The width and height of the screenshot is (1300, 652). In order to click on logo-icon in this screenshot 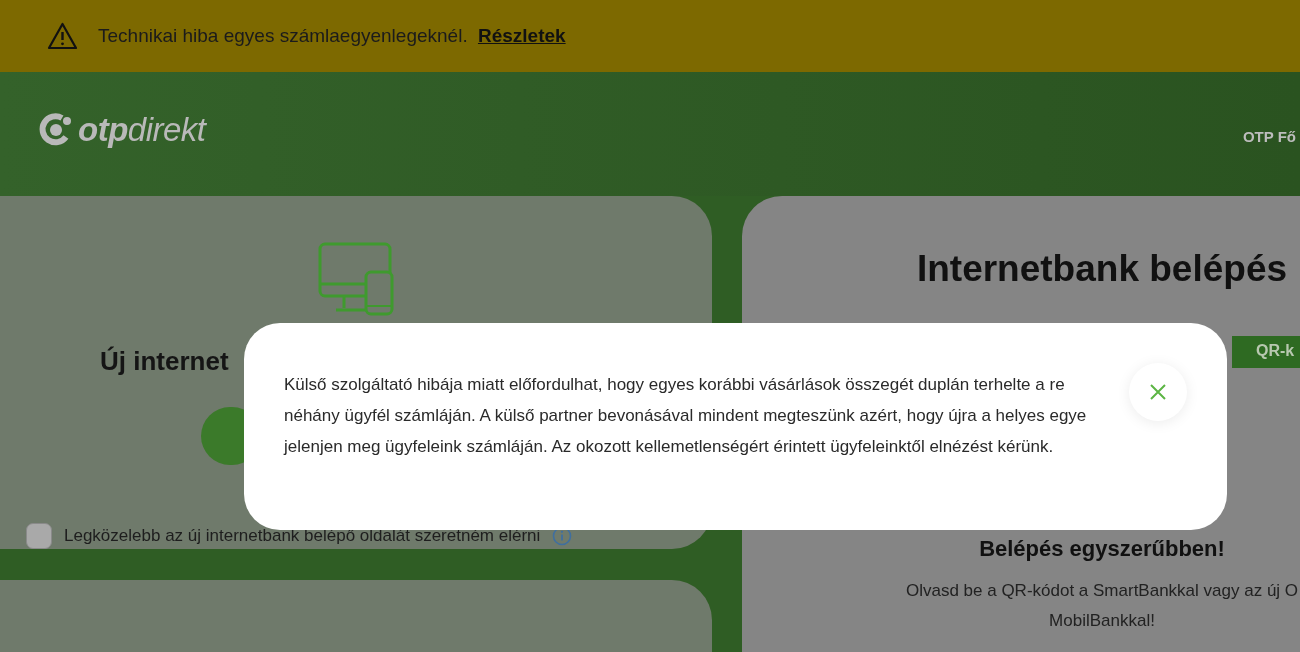, I will do `click(56, 130)`.